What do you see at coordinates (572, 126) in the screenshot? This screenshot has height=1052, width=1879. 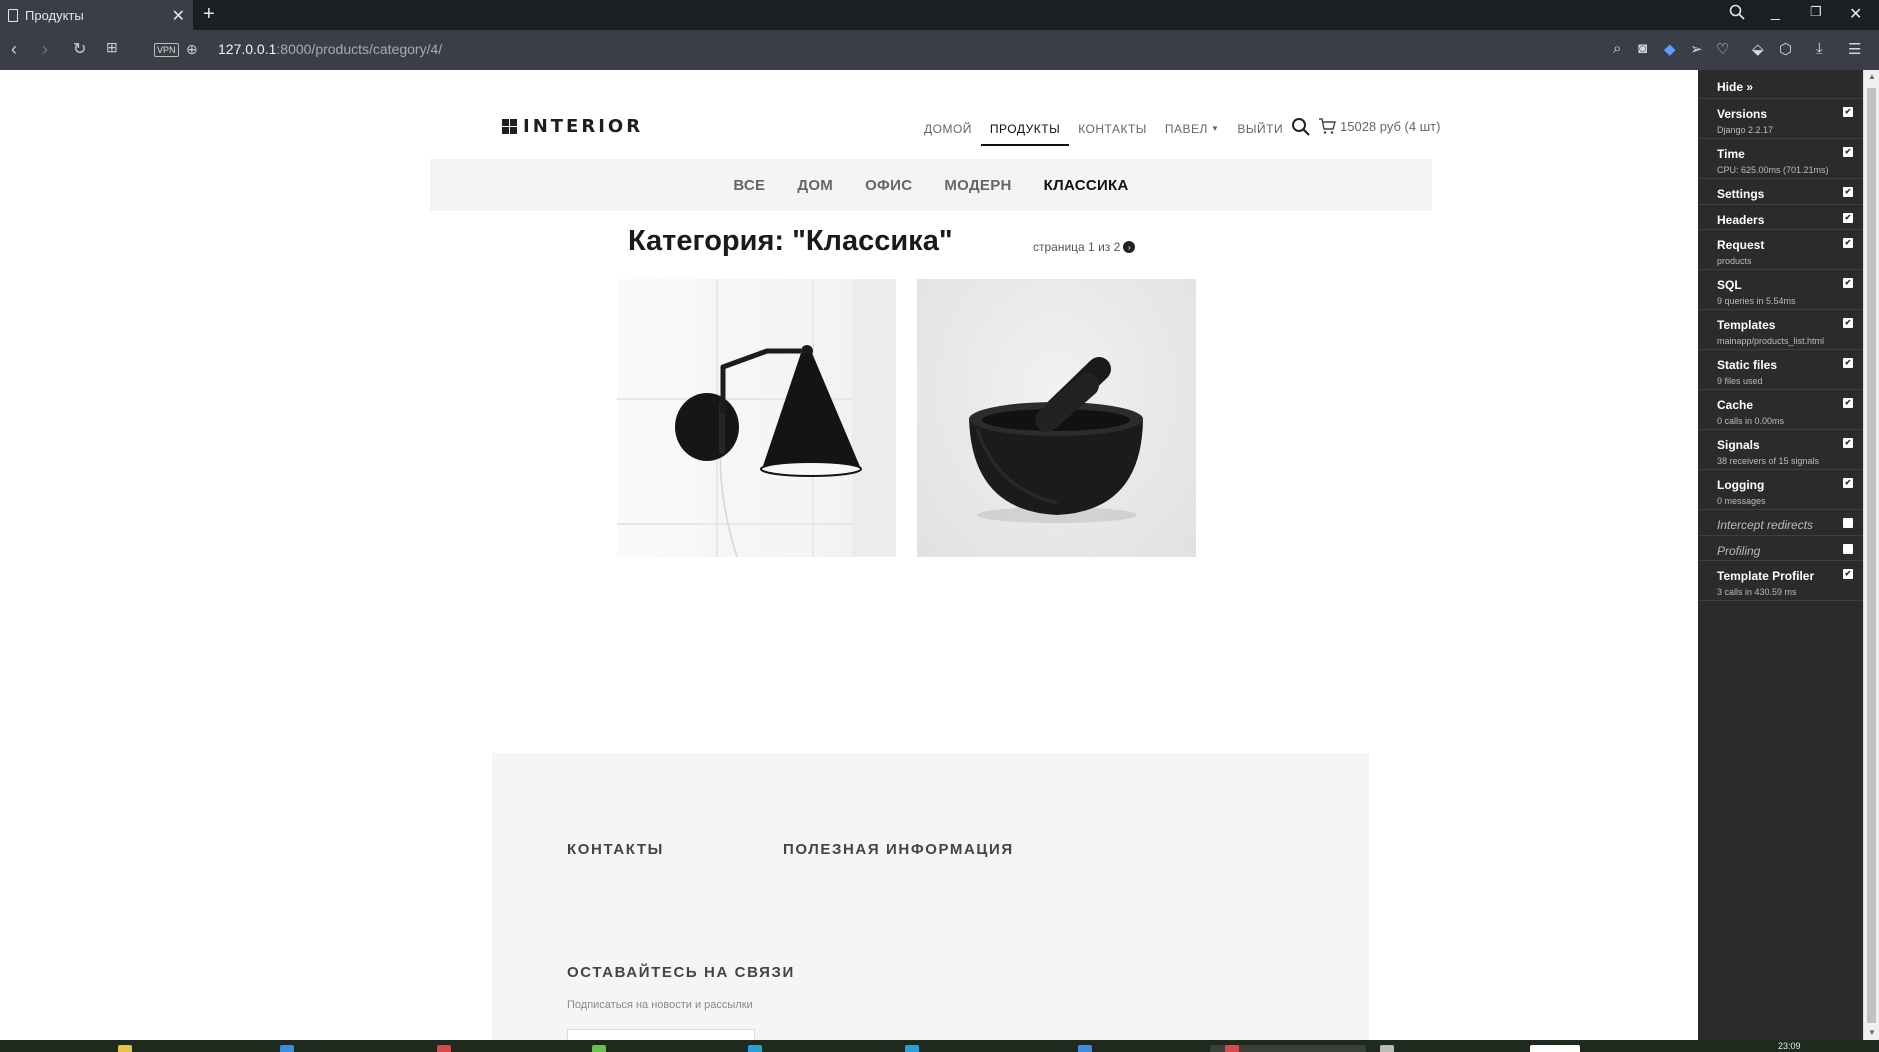 I see `site-logo: INTERIOR` at bounding box center [572, 126].